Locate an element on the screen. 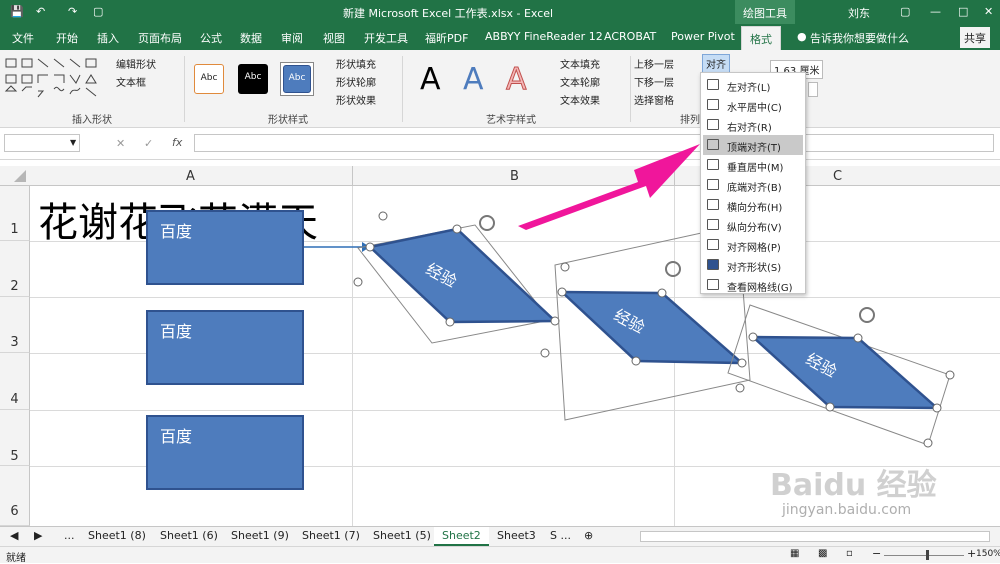 Image resolution: width=1000 pixels, height=564 pixels. tab-data: 数据 is located at coordinates (251, 38).